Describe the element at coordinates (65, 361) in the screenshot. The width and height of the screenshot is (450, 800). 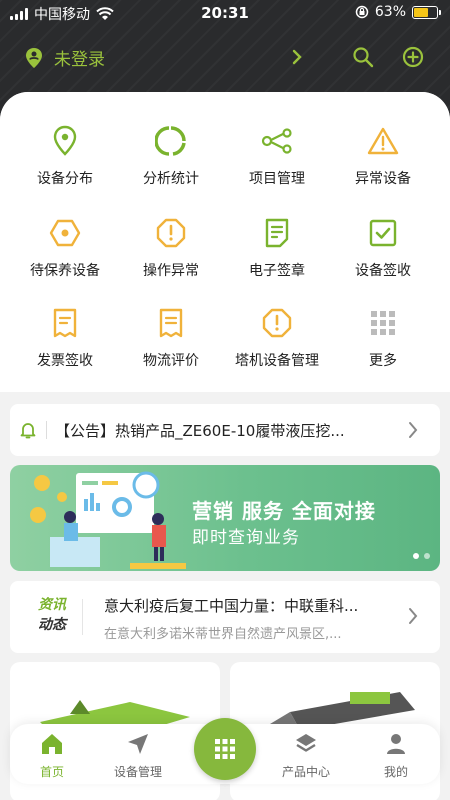
I see `grid-item-label: 发票签收` at that location.